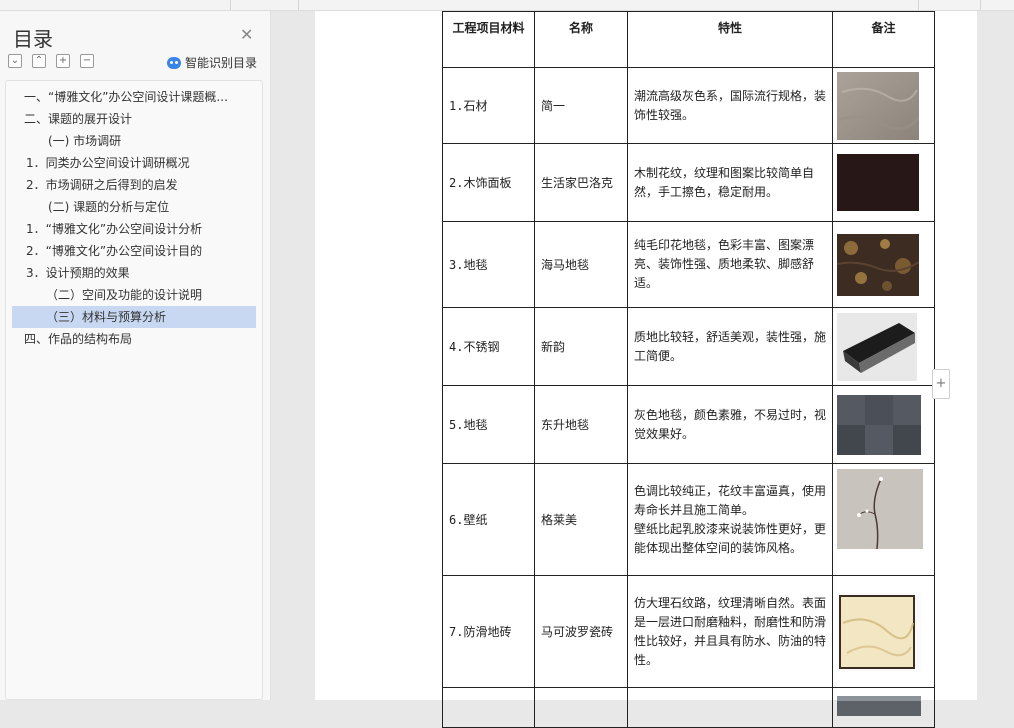 This screenshot has width=1014, height=728. What do you see at coordinates (941, 384) in the screenshot?
I see `add-button: +` at bounding box center [941, 384].